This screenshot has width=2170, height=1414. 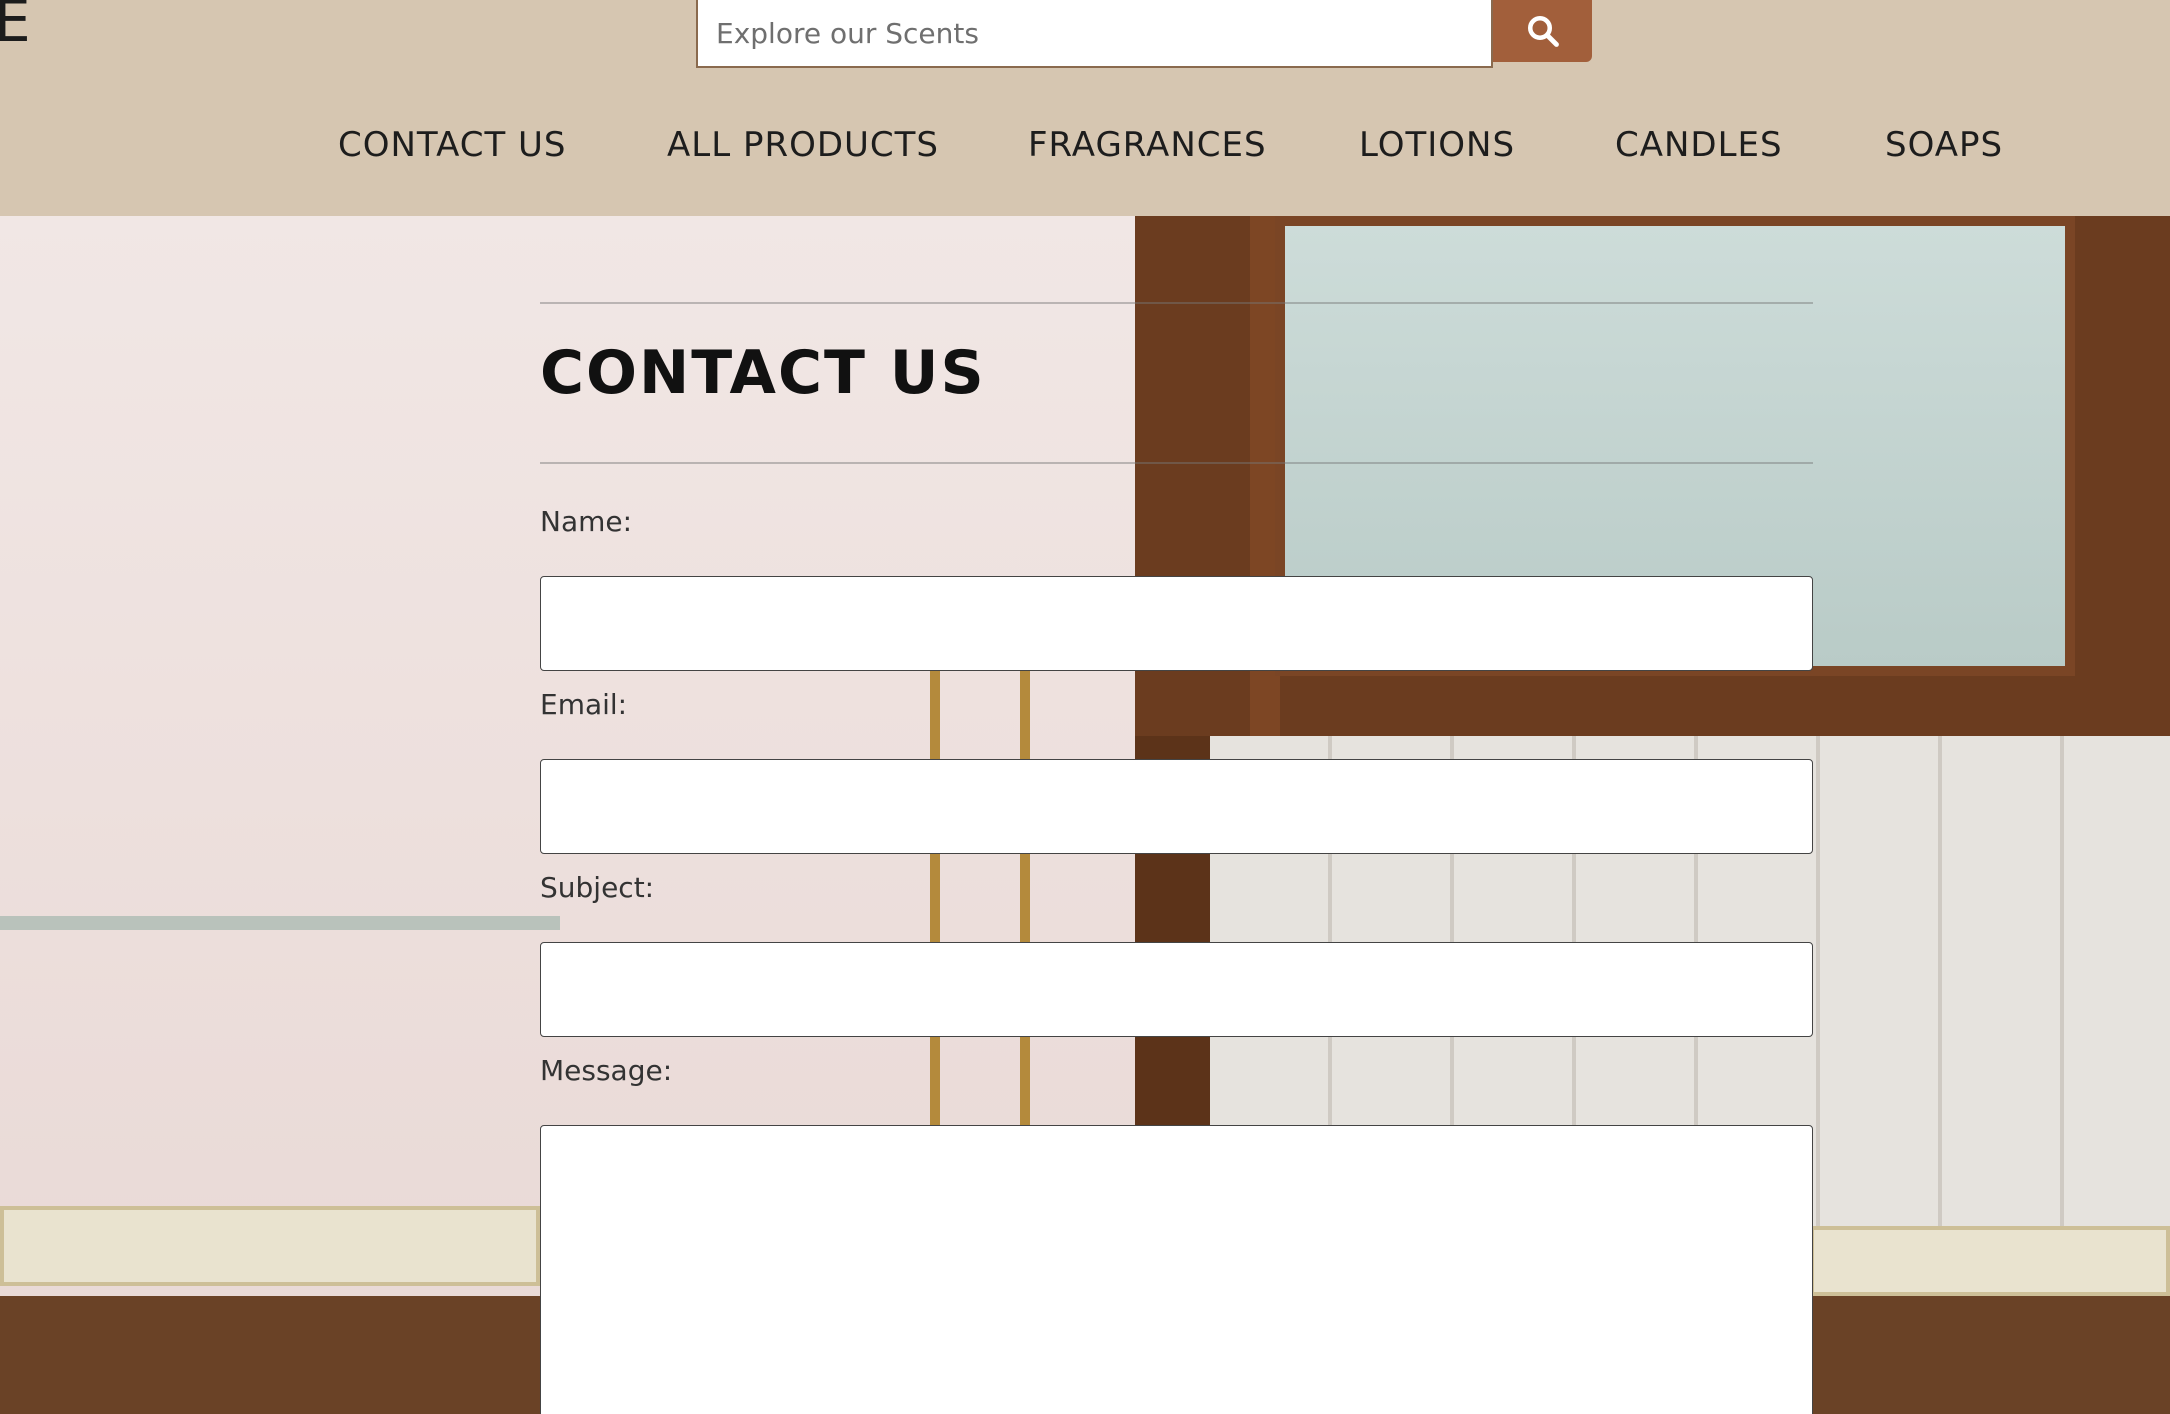 I want to click on message-field, so click(x=1176, y=1269).